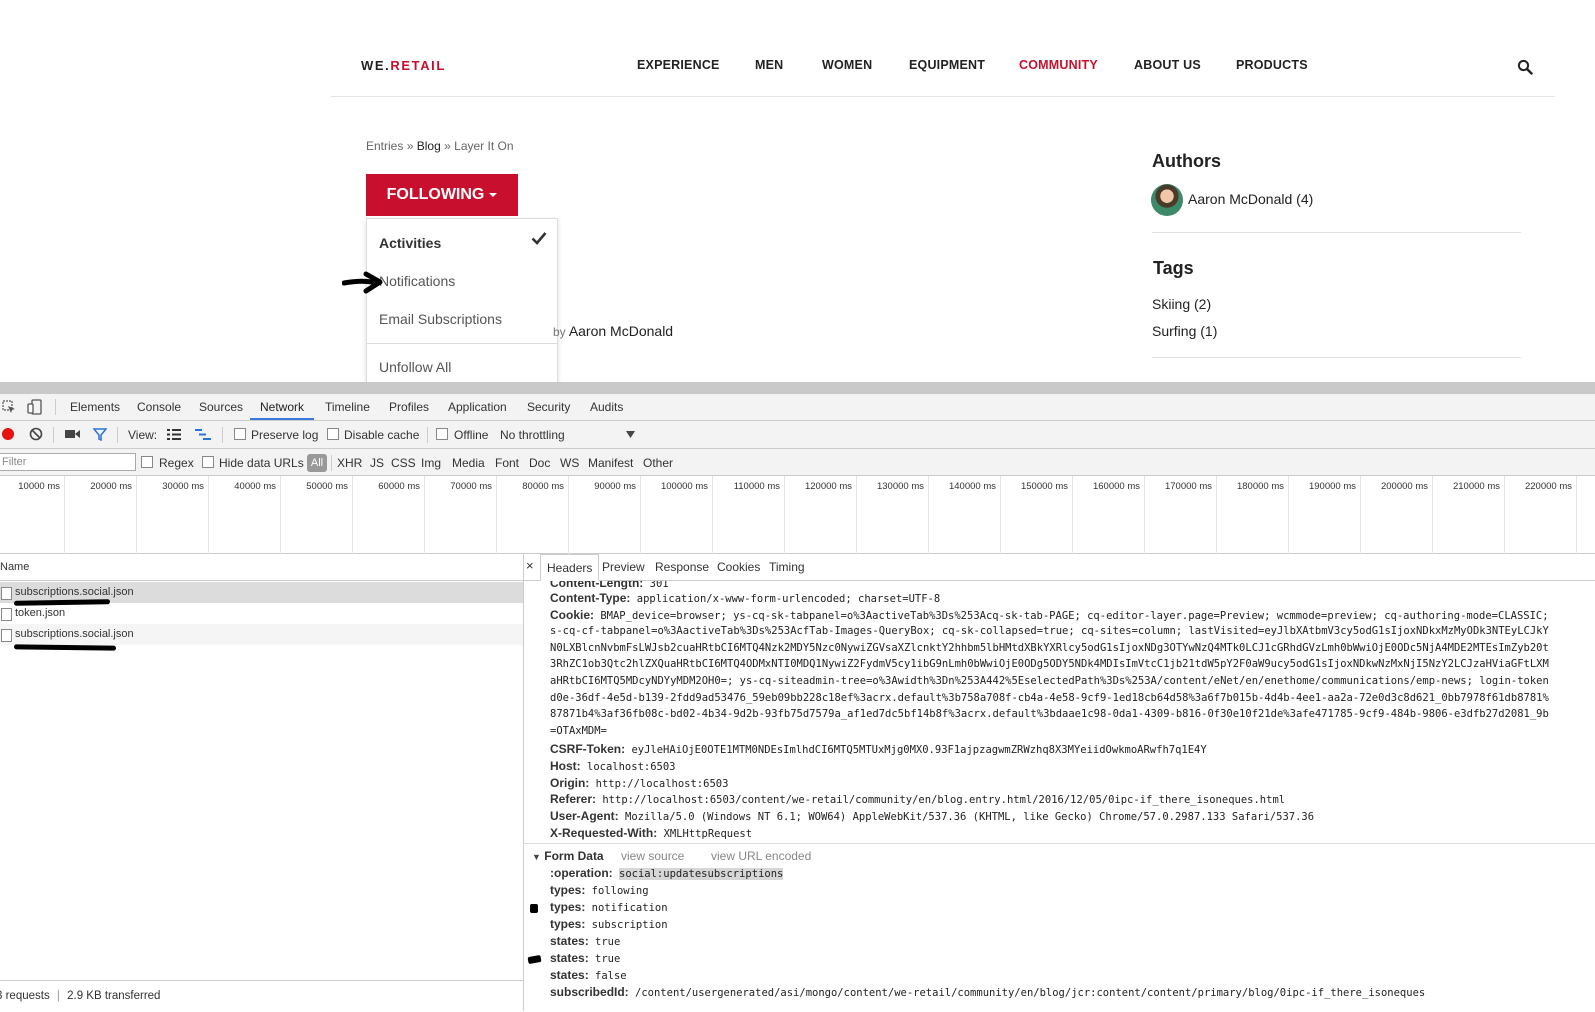 The width and height of the screenshot is (1595, 1012). Describe the element at coordinates (507, 463) in the screenshot. I see `filter-type-font: Font` at that location.